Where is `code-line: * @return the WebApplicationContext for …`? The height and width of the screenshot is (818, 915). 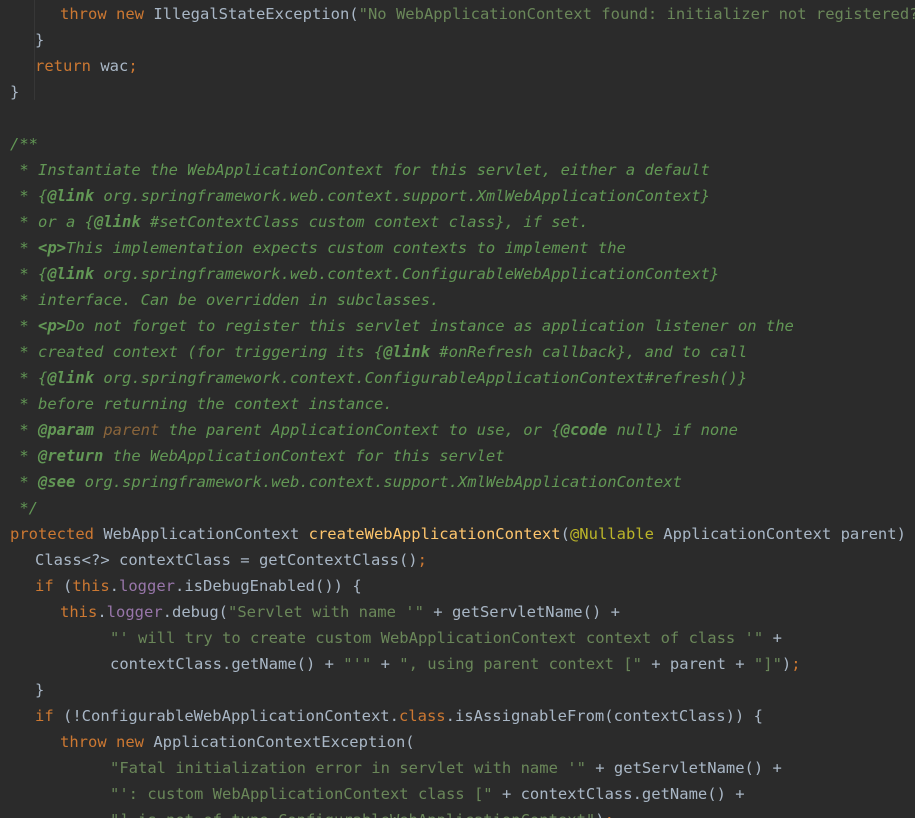 code-line: * @return the WebApplicationContext for … is located at coordinates (257, 456).